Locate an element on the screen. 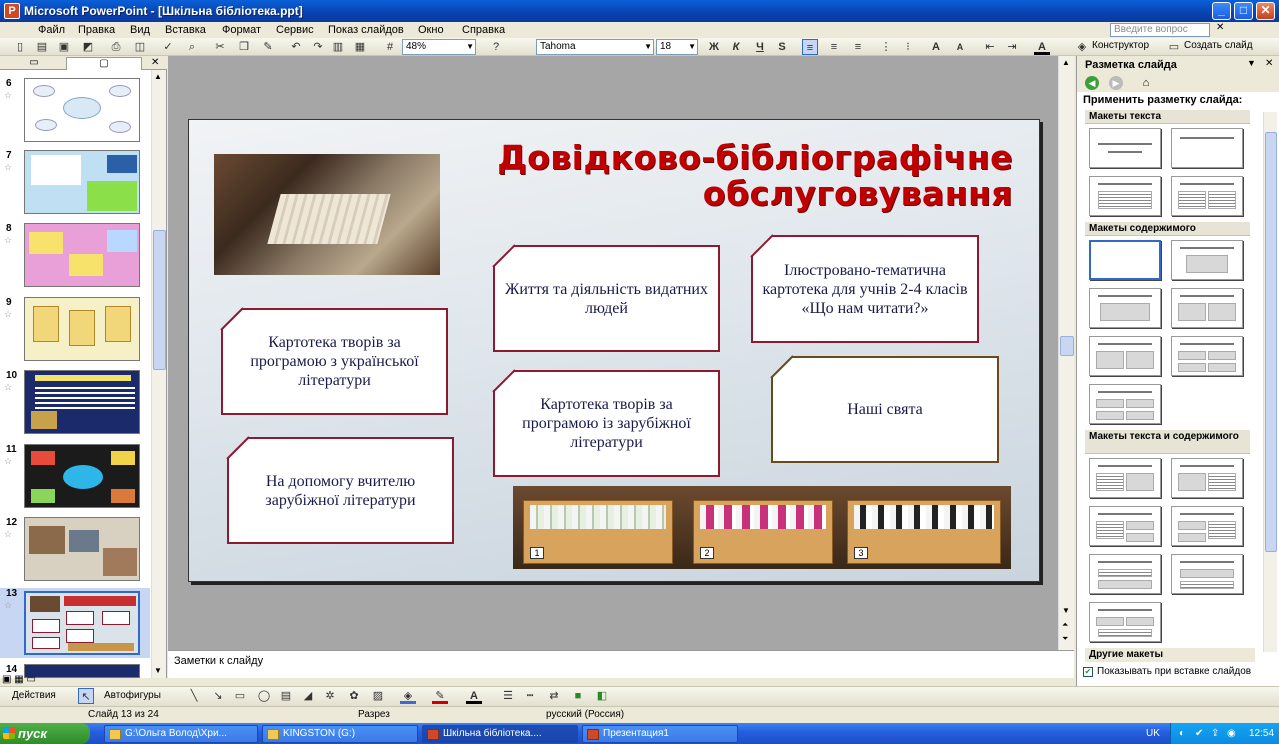 The height and width of the screenshot is (744, 1279). line-style-icon: ☰ is located at coordinates (508, 696).